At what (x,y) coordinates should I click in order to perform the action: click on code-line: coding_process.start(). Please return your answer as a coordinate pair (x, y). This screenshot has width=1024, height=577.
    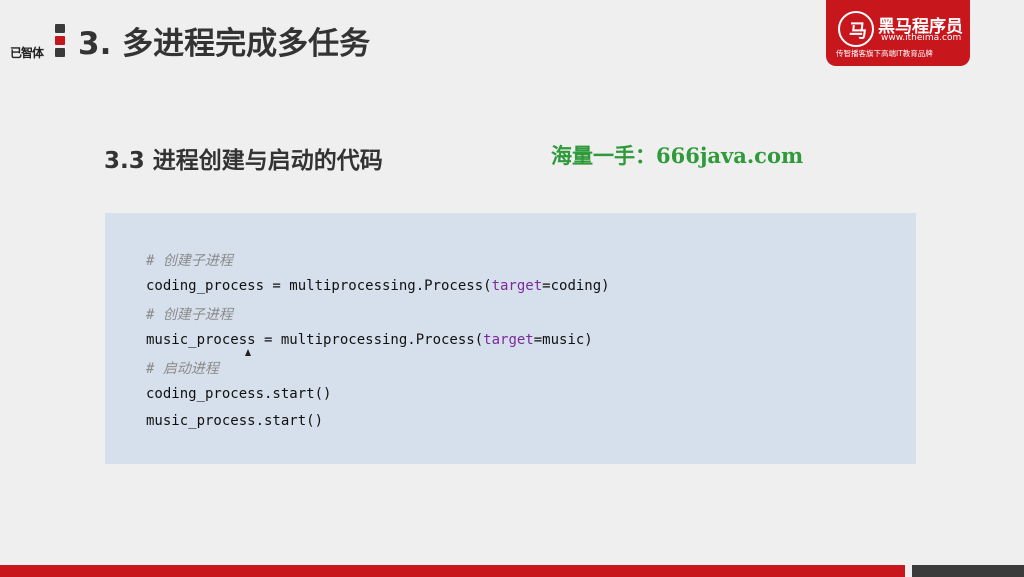
    Looking at the image, I should click on (239, 394).